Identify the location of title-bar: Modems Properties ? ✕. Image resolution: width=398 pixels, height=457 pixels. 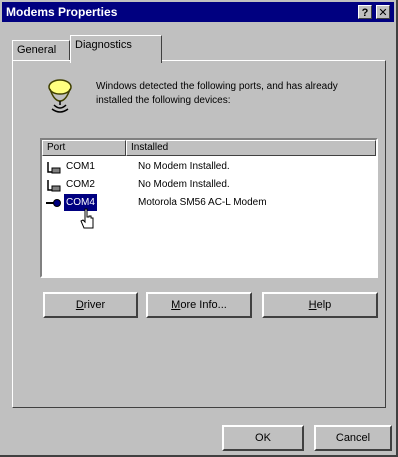
(198, 12).